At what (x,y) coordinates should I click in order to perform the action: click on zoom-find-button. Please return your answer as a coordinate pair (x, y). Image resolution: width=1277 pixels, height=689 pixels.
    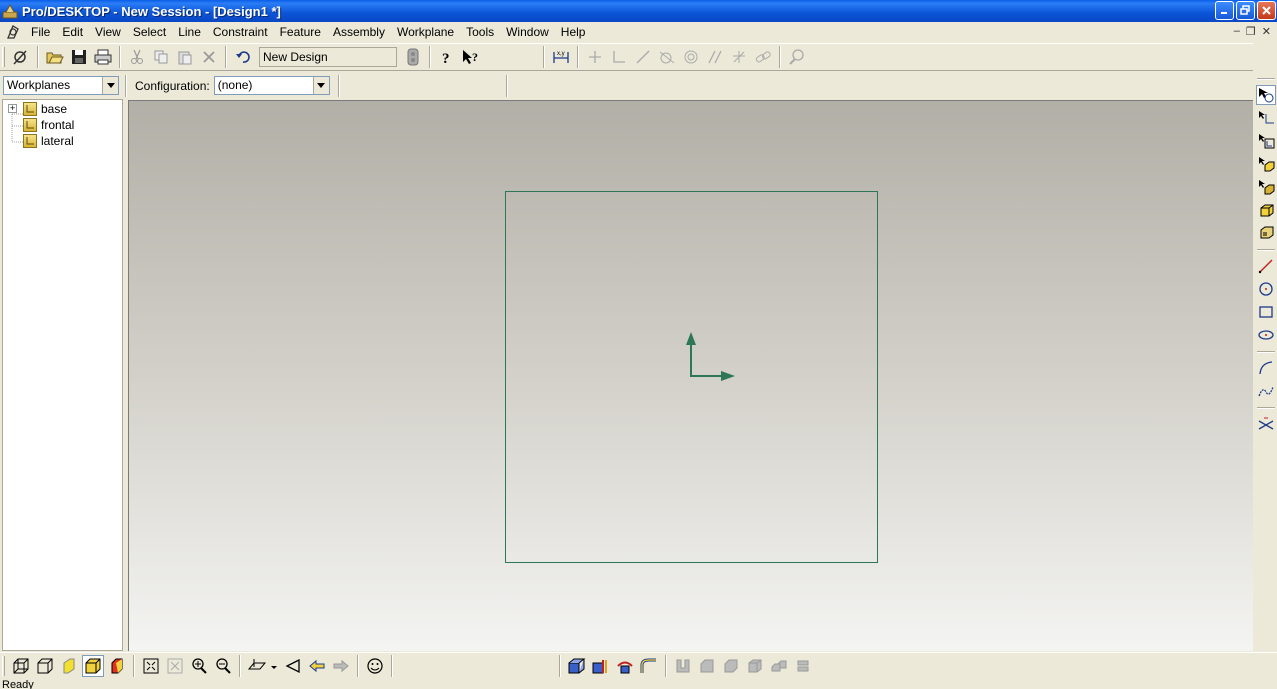
    Looking at the image, I should click on (797, 57).